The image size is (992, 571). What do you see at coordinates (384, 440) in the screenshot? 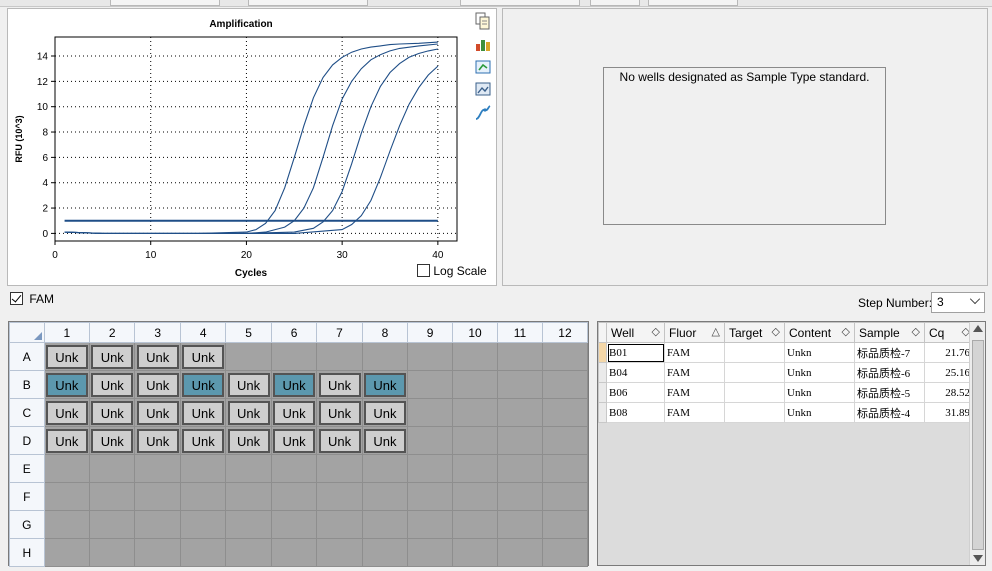
I see `well-content-D8: Unk` at bounding box center [384, 440].